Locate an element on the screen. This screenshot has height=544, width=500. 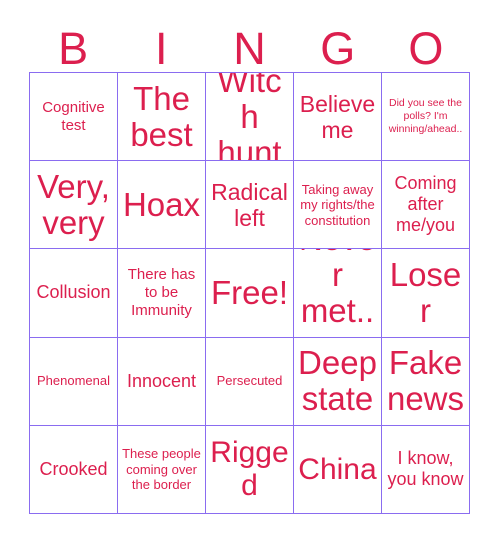
bingo-cell: Deep state is located at coordinates (338, 381).